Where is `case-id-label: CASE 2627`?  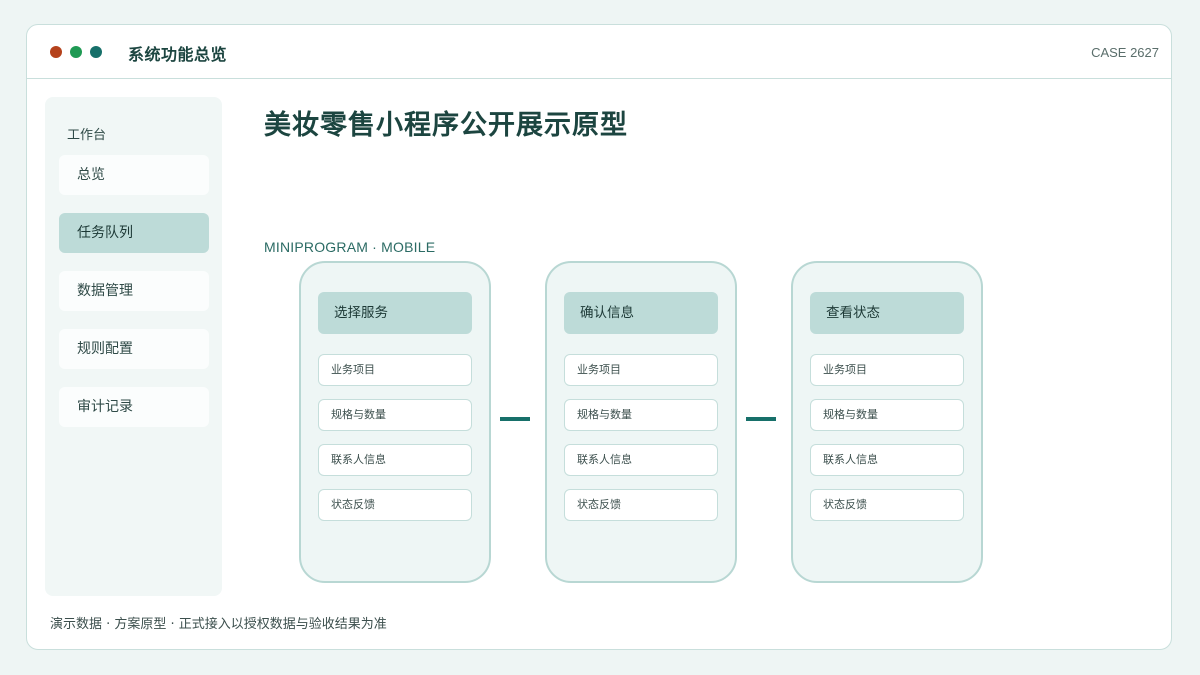 case-id-label: CASE 2627 is located at coordinates (1125, 52).